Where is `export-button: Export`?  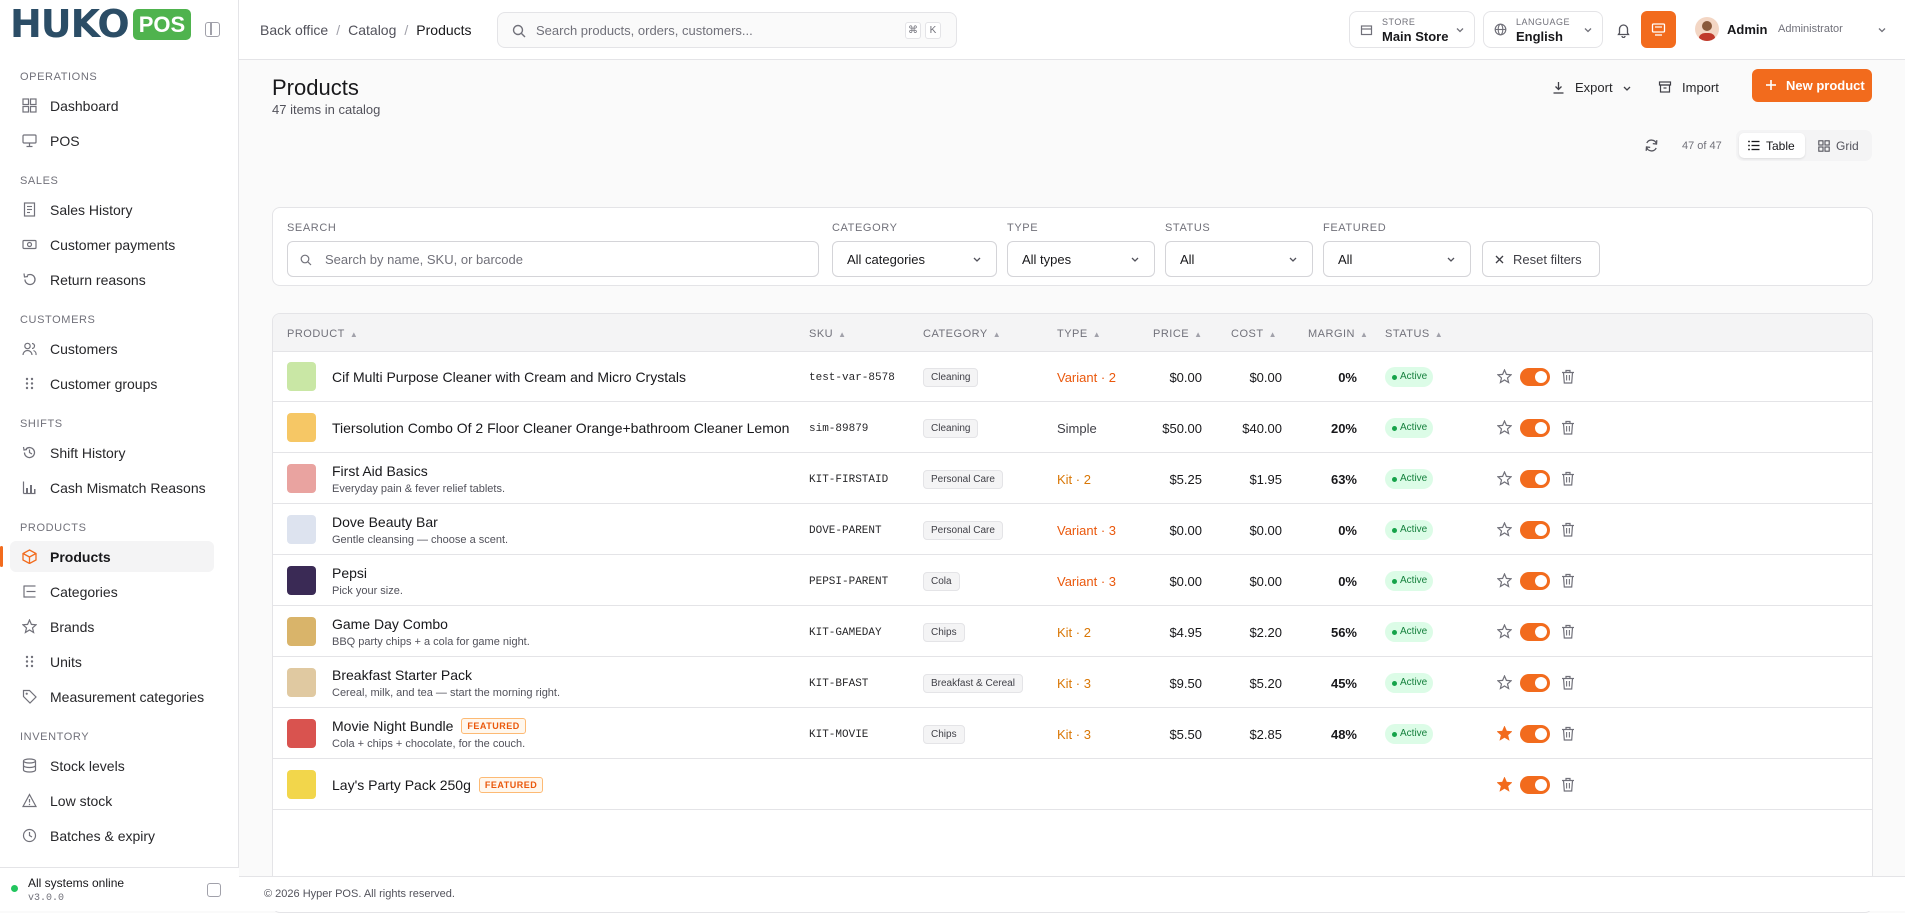 export-button: Export is located at coordinates (1592, 88).